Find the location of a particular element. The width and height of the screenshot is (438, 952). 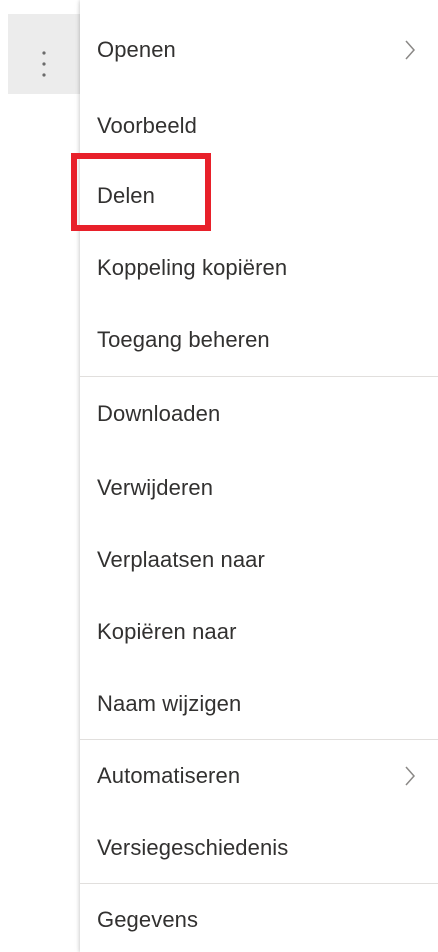

menu-item-toegang-beheren: Toegang beheren is located at coordinates (259, 340).